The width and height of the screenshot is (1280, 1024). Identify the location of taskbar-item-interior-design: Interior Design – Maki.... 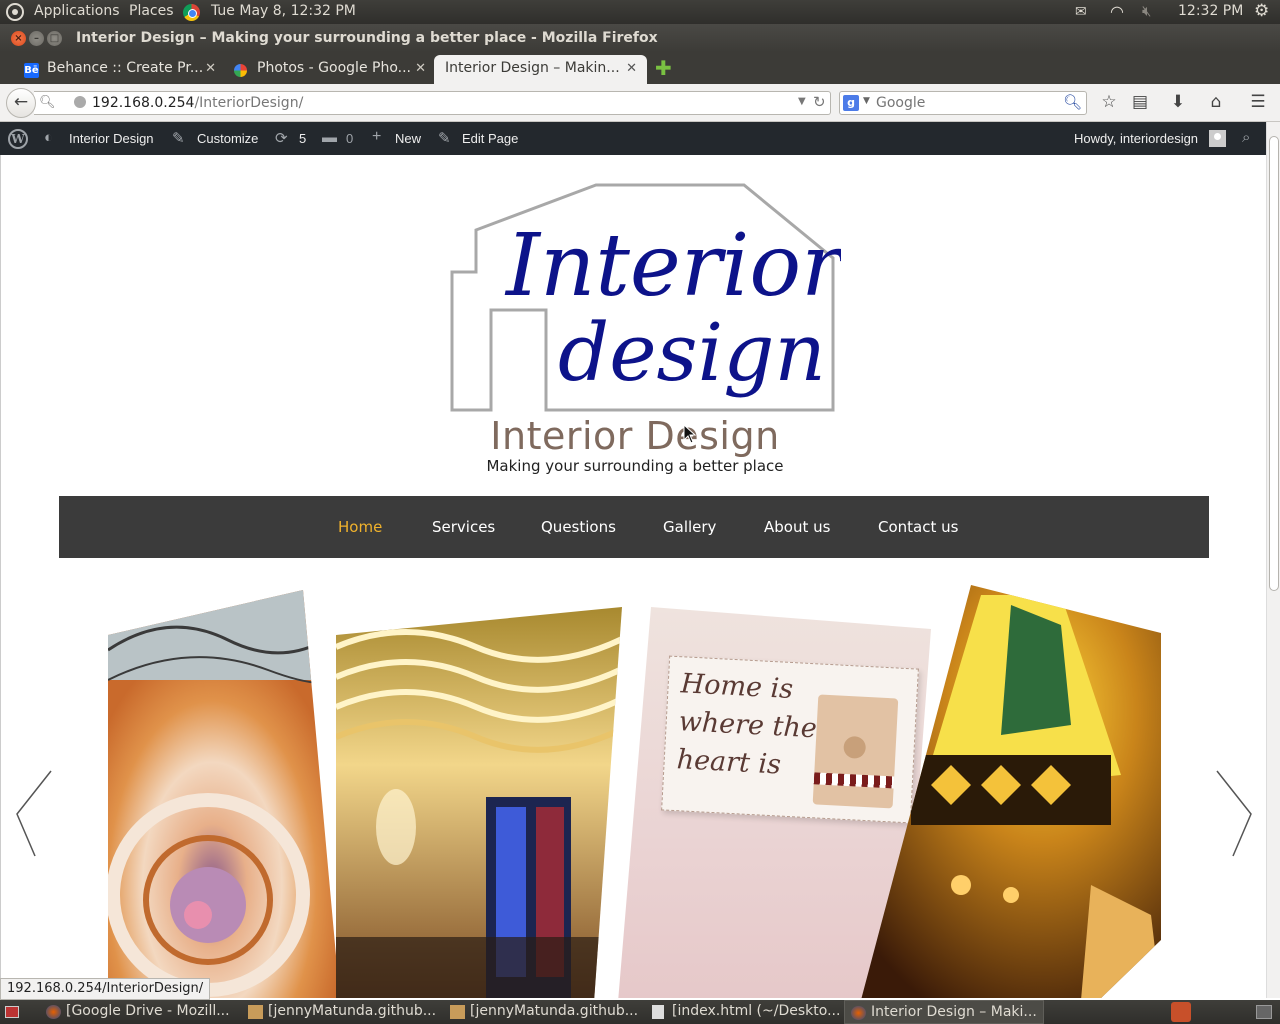
(944, 1012).